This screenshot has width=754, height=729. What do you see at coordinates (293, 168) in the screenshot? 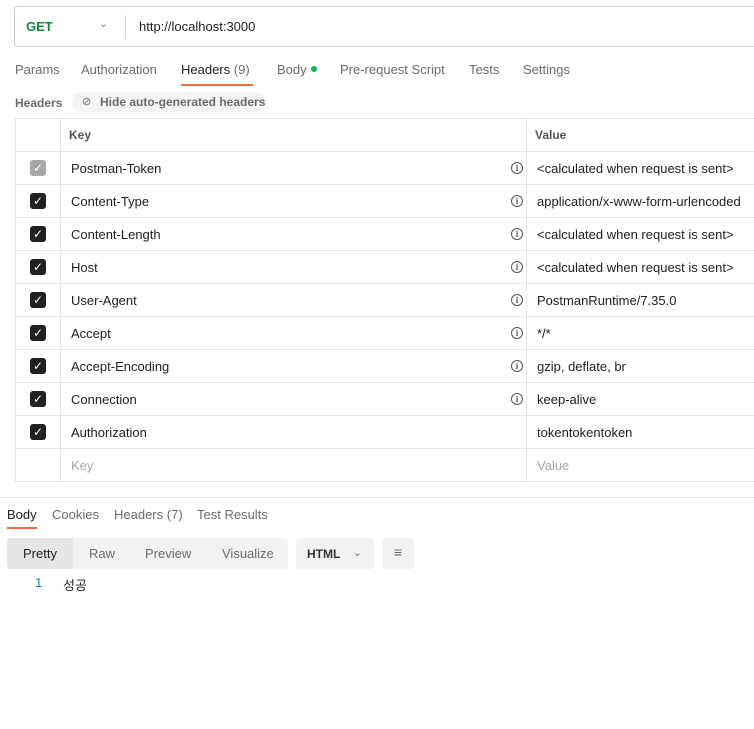
I see `header-key: Postman-Token i` at bounding box center [293, 168].